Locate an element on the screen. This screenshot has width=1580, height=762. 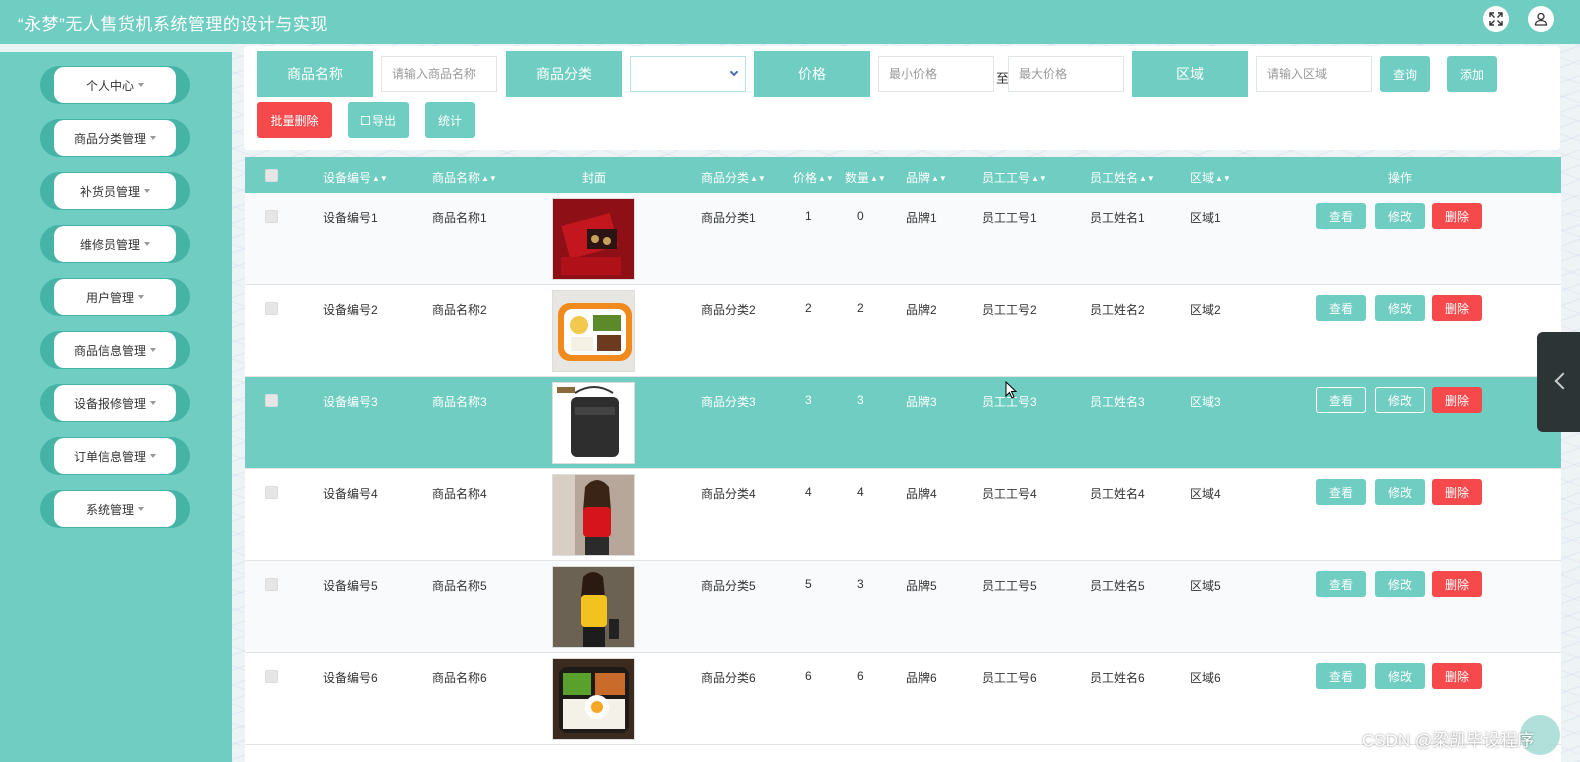
cell-region: 区域6 is located at coordinates (1205, 678).